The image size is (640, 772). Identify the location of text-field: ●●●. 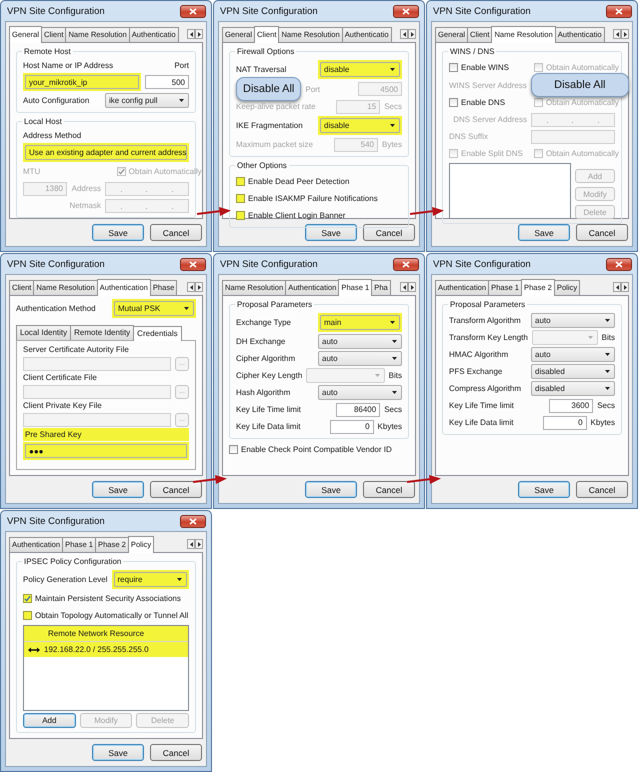
(106, 451).